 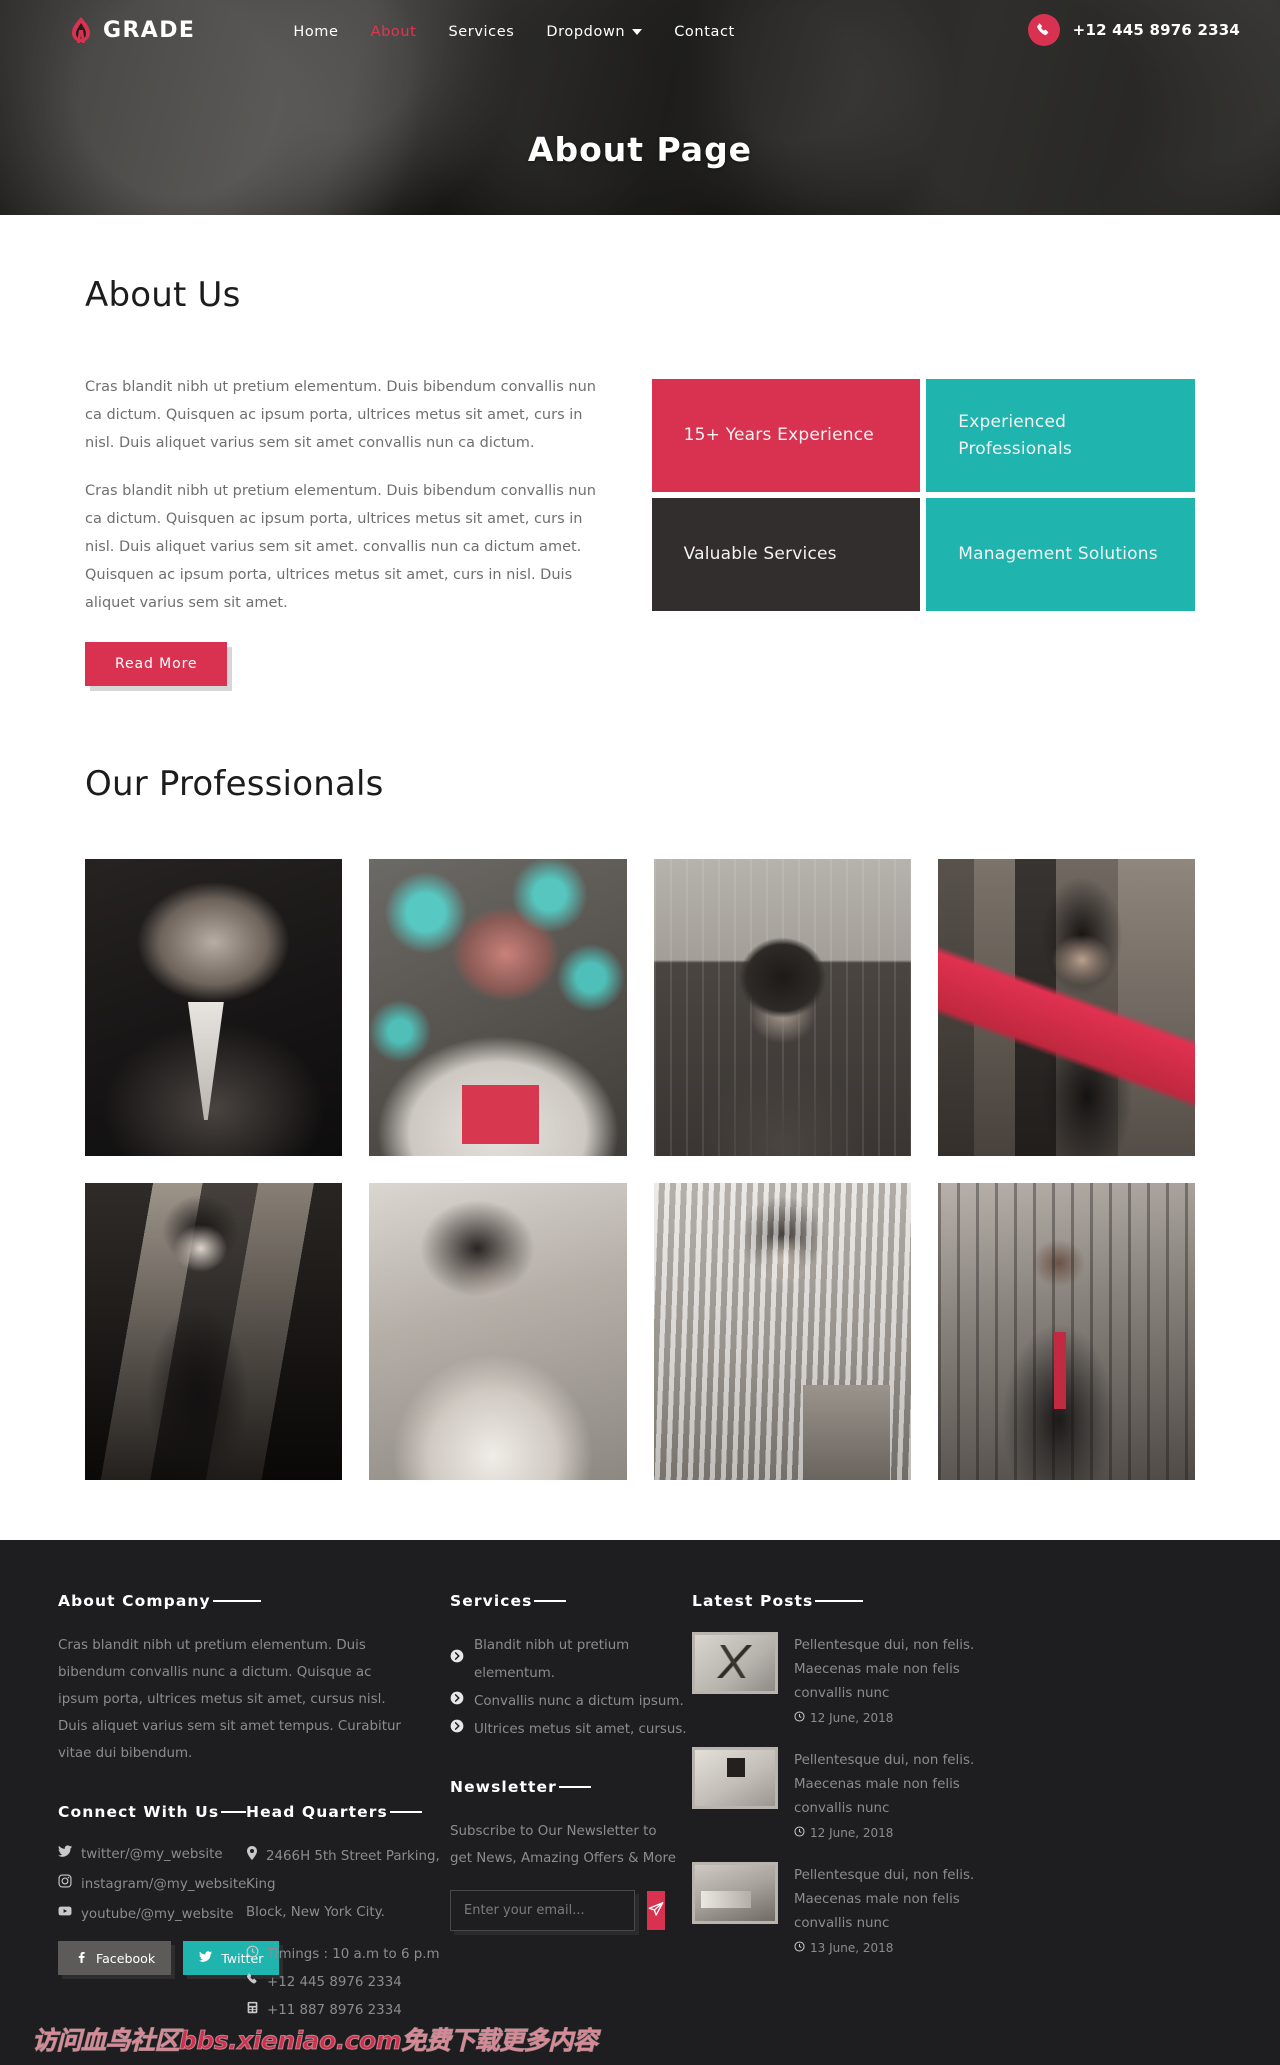 I want to click on nav-link-contact: Contact, so click(x=704, y=32).